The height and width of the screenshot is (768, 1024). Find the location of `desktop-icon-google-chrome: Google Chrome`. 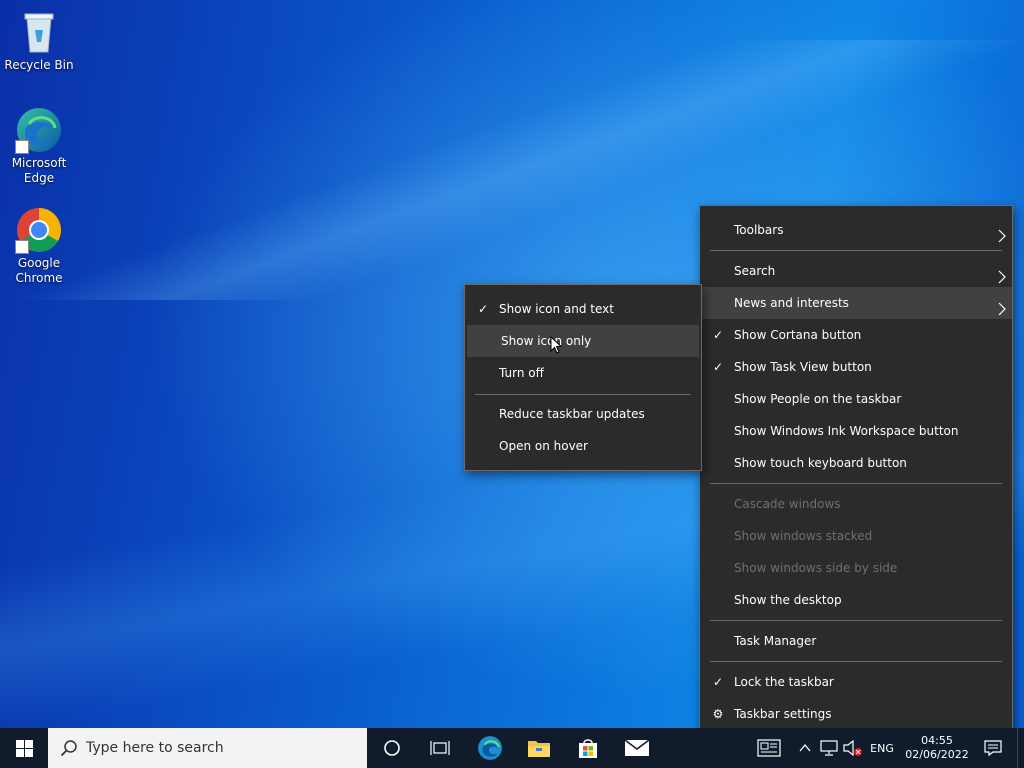

desktop-icon-google-chrome: Google Chrome is located at coordinates (39, 246).